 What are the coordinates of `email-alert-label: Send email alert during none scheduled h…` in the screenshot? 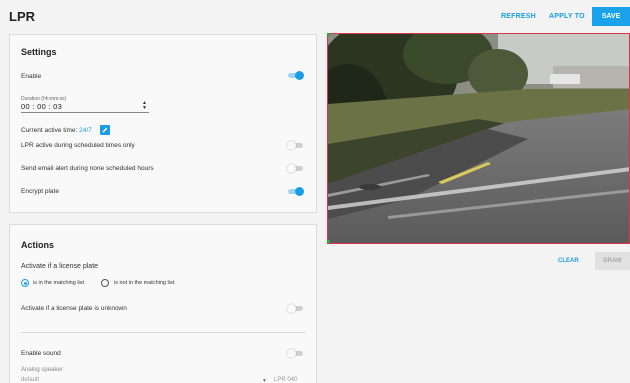 It's located at (87, 168).